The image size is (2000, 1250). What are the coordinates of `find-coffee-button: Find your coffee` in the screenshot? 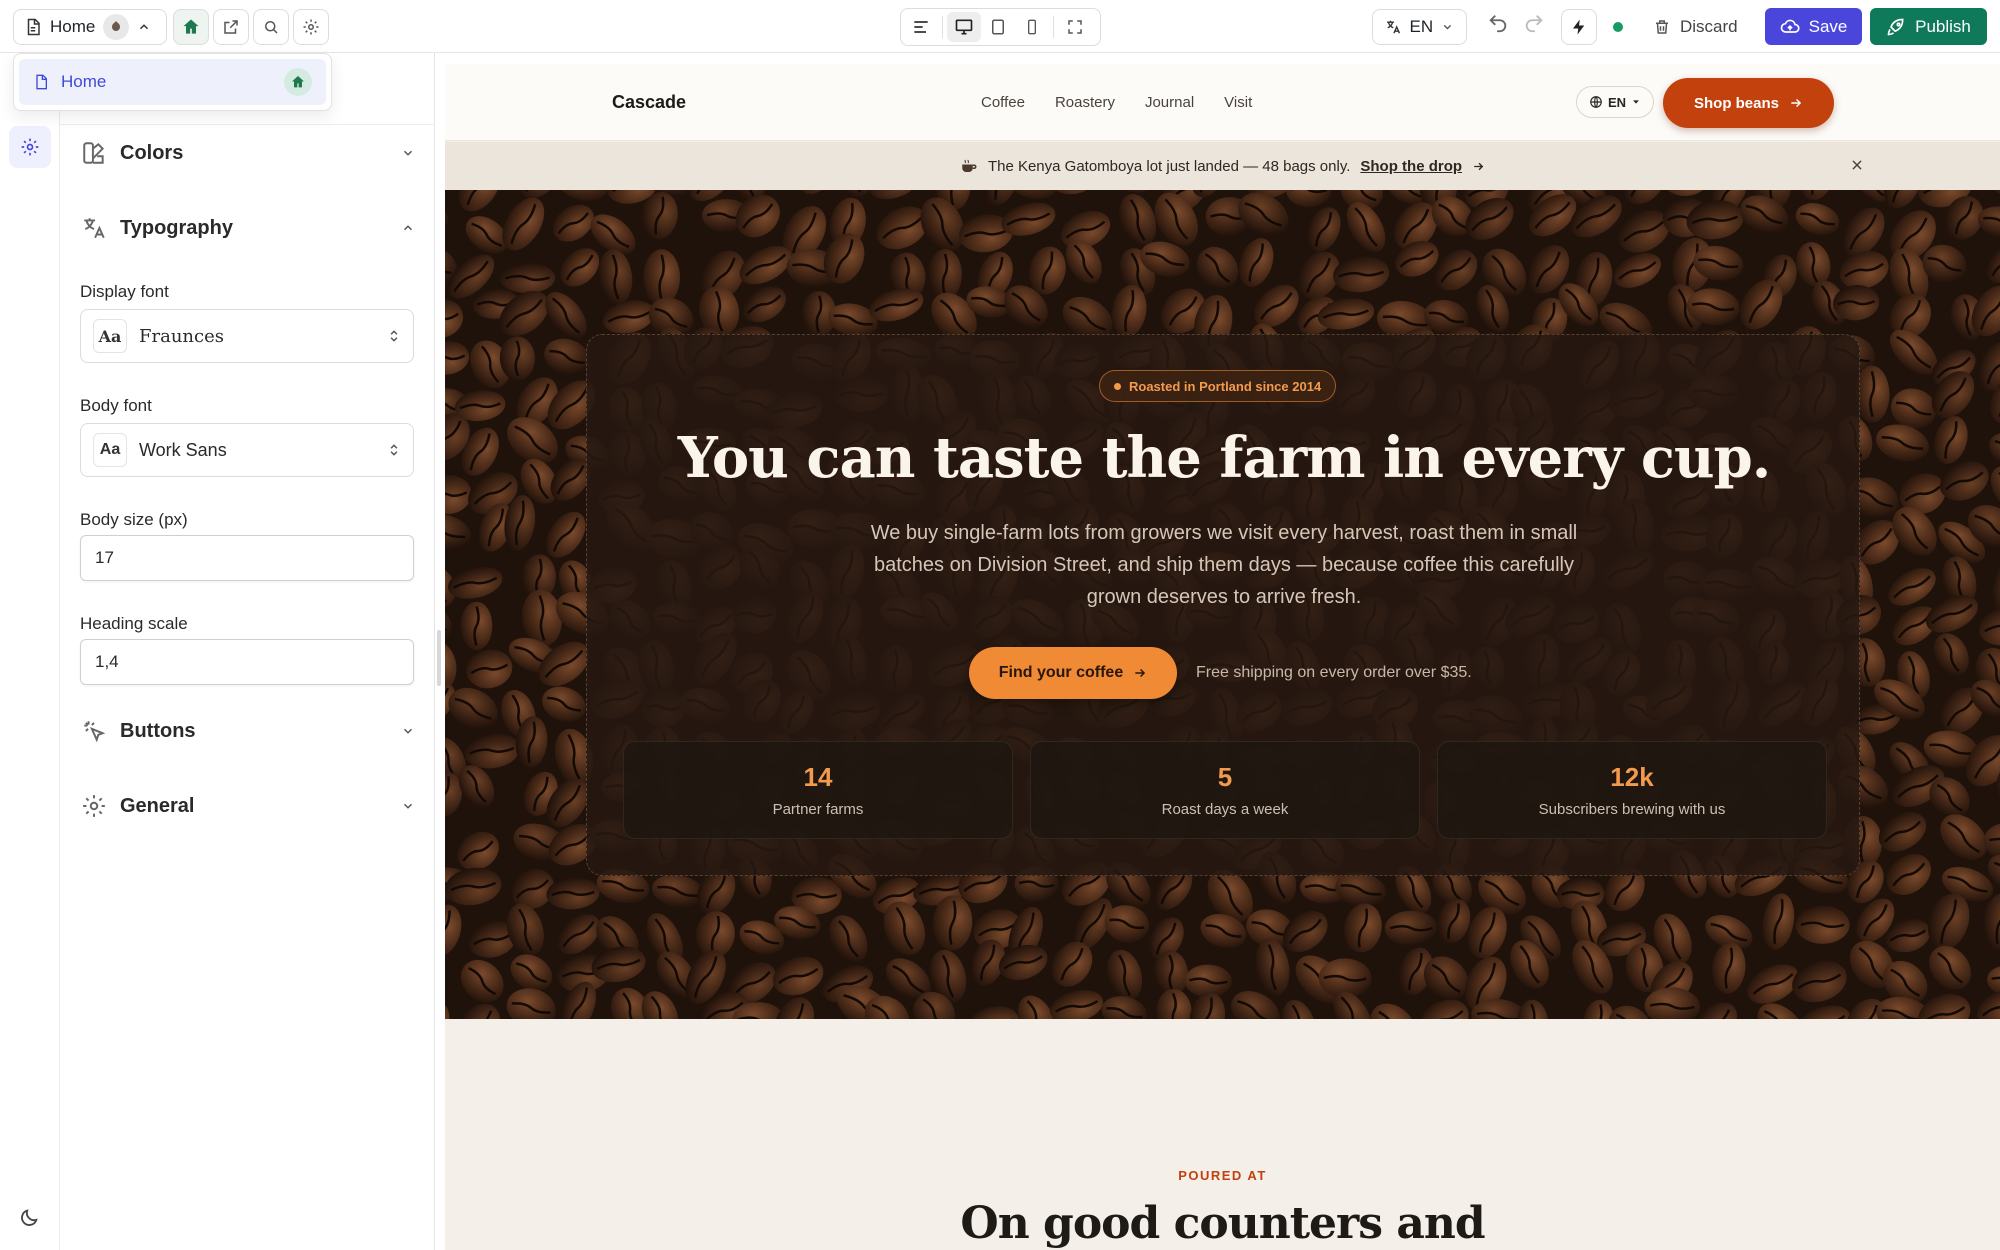 It's located at (1073, 673).